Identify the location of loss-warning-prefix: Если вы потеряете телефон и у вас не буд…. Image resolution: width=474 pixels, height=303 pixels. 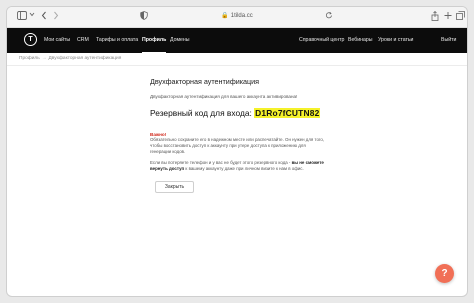
(221, 162).